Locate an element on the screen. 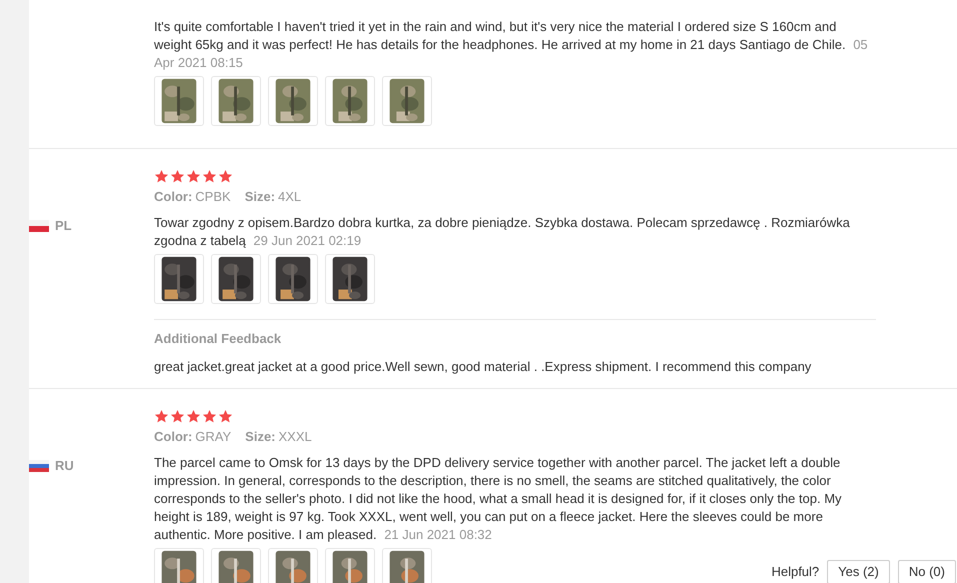  country-code: PL is located at coordinates (63, 226).